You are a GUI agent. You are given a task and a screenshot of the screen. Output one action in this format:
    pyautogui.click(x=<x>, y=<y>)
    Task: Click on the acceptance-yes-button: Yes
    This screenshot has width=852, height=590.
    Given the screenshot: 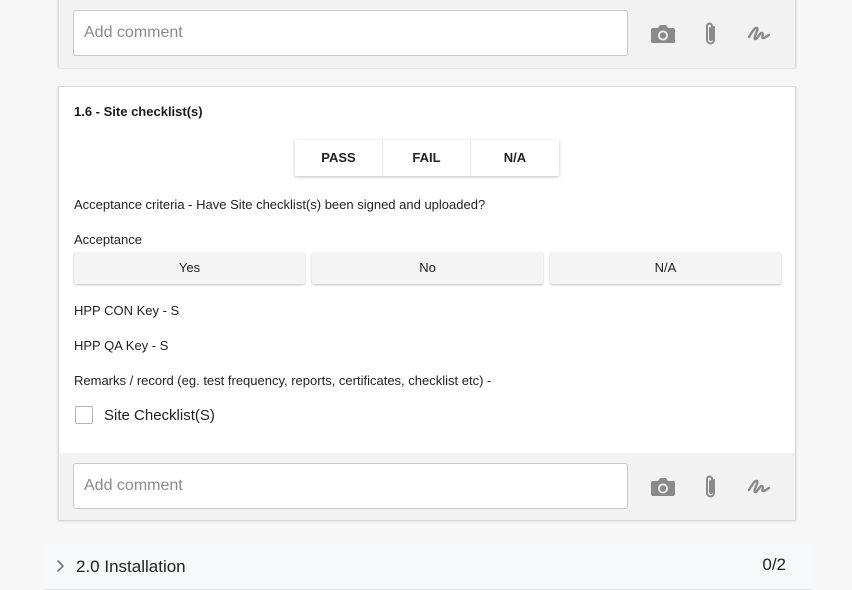 What is the action you would take?
    pyautogui.click(x=189, y=268)
    